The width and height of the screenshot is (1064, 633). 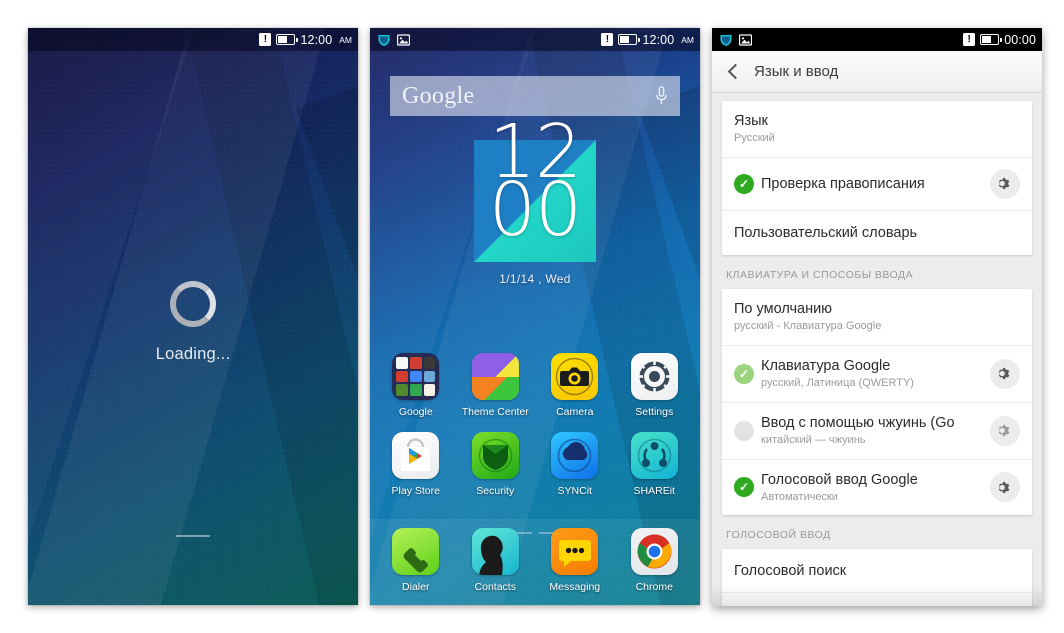 I want to click on app-camera: Camera, so click(x=575, y=385).